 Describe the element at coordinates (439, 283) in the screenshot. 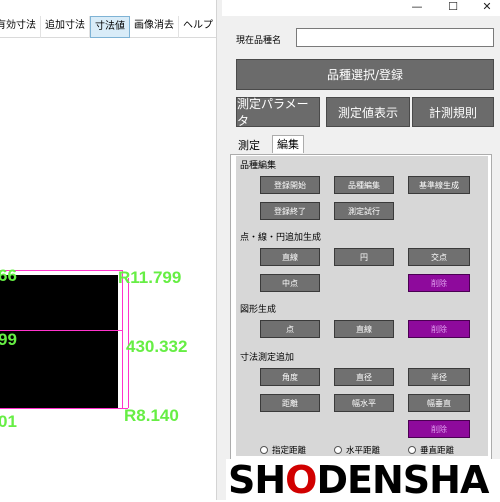

I see `delete-element-button: 削除` at that location.